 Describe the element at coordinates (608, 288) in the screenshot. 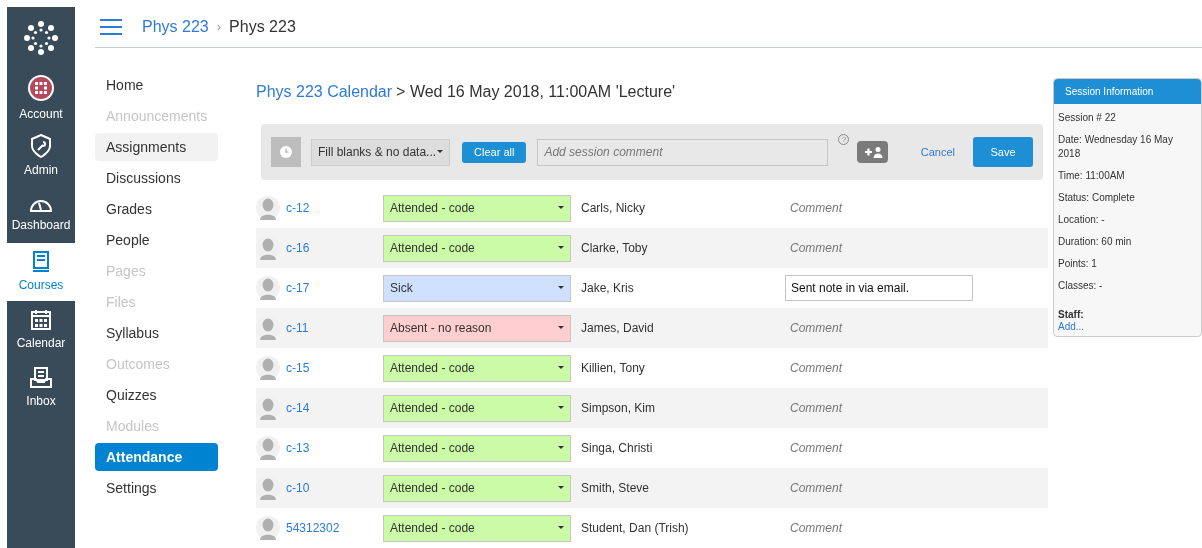

I see `student-name: Jake, Kris` at that location.